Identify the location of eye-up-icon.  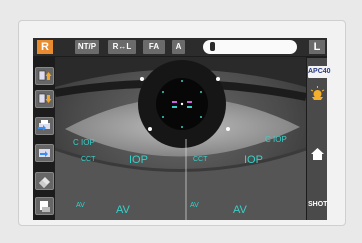
(45, 75).